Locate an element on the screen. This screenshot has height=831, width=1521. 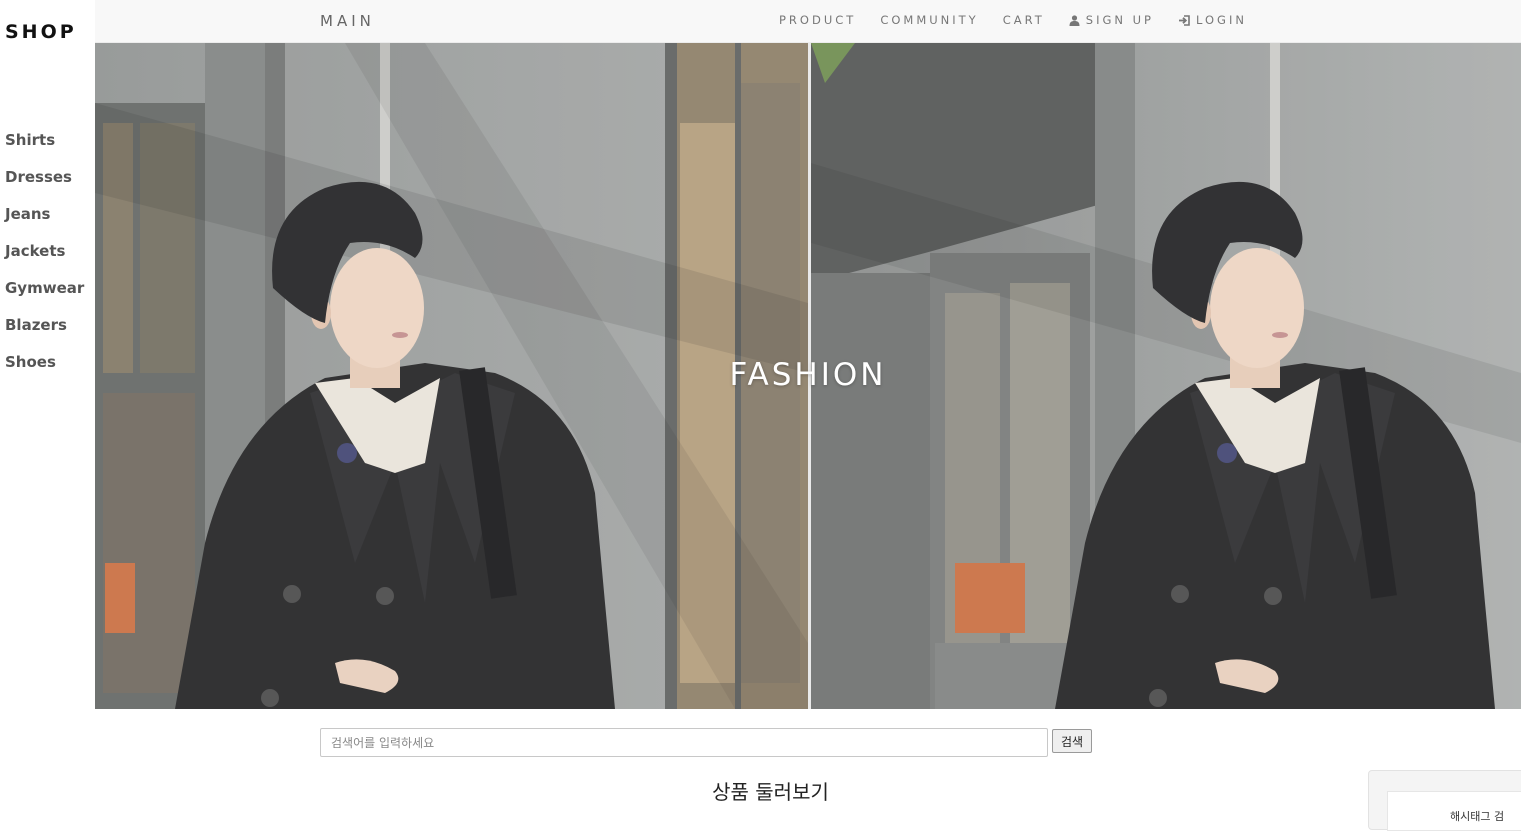
category-item-dresses: Dresses is located at coordinates (44, 184).